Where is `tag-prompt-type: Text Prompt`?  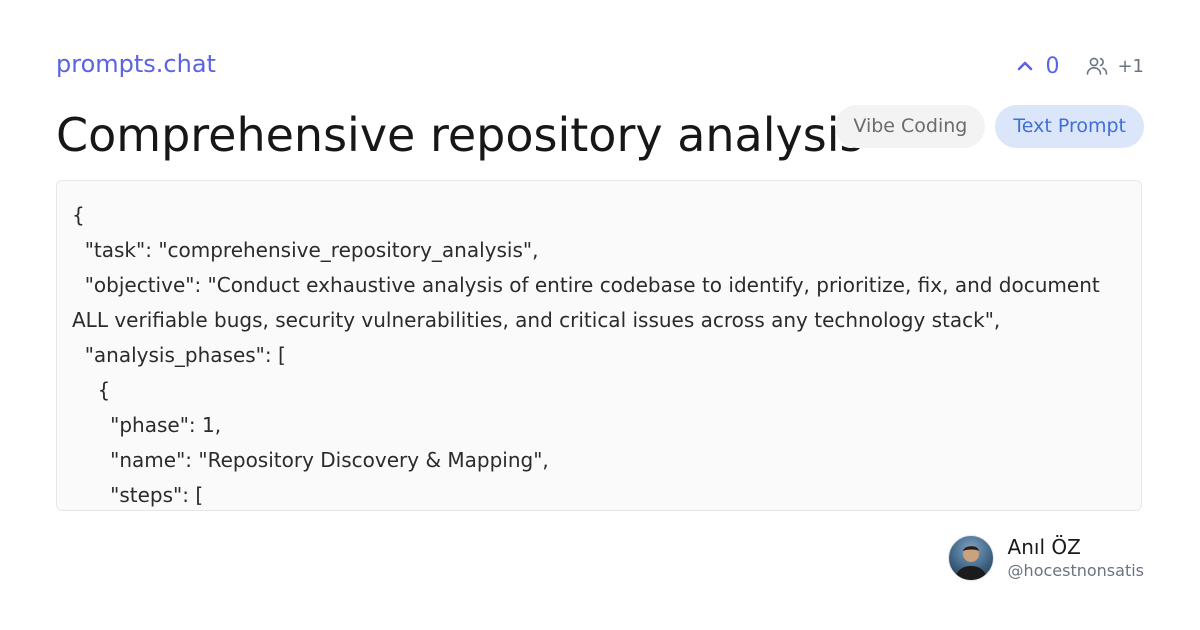
tag-prompt-type: Text Prompt is located at coordinates (1069, 126).